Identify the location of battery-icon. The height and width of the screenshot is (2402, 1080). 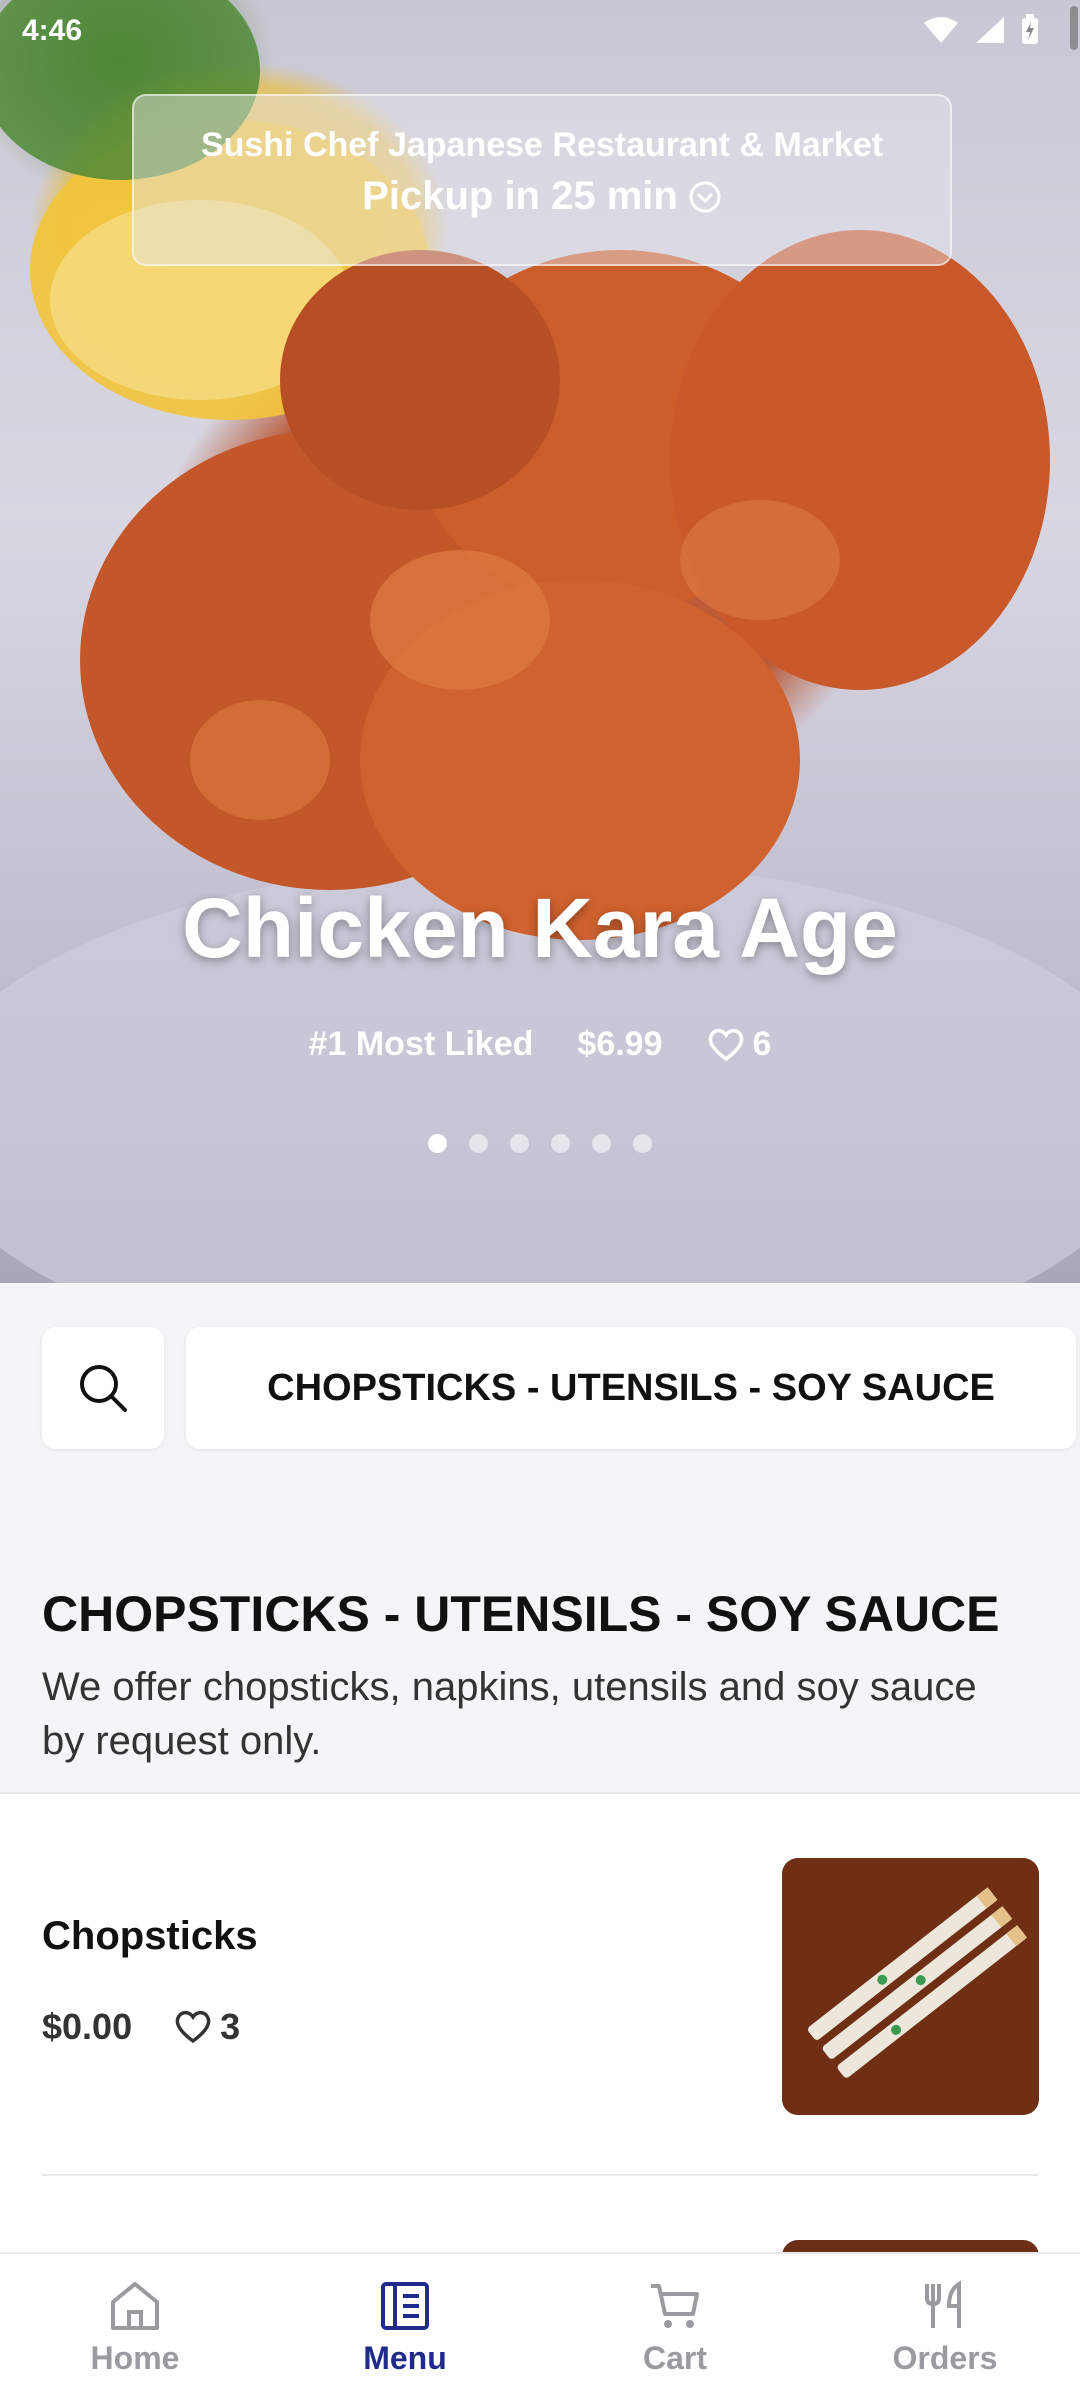
(1030, 29).